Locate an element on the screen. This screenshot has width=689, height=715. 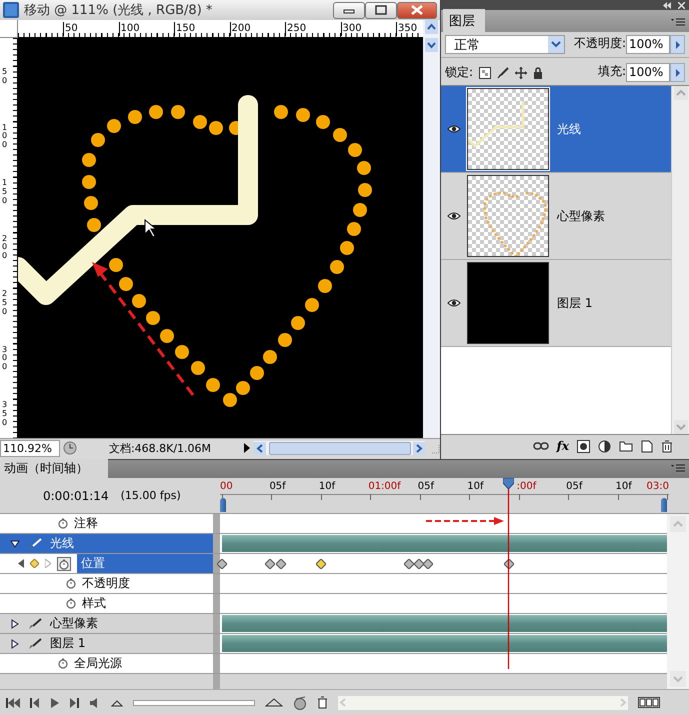
ruler-label: 350 is located at coordinates (407, 29).